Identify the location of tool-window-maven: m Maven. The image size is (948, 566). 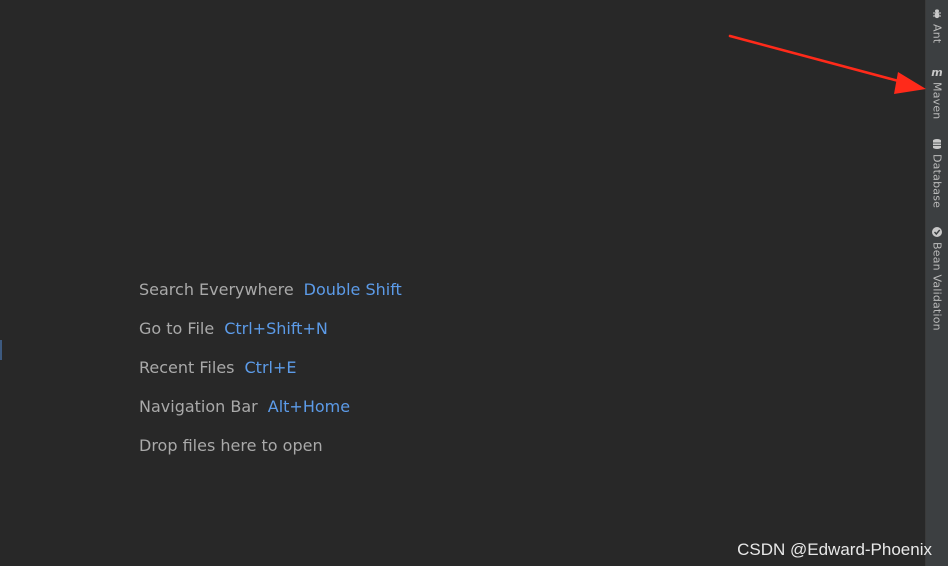
(937, 92).